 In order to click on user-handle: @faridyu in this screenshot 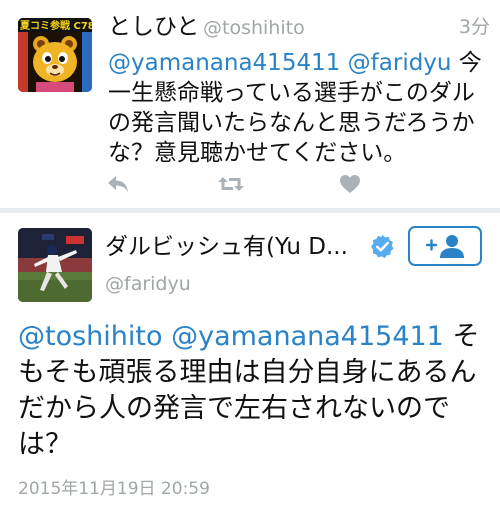, I will do `click(148, 284)`.